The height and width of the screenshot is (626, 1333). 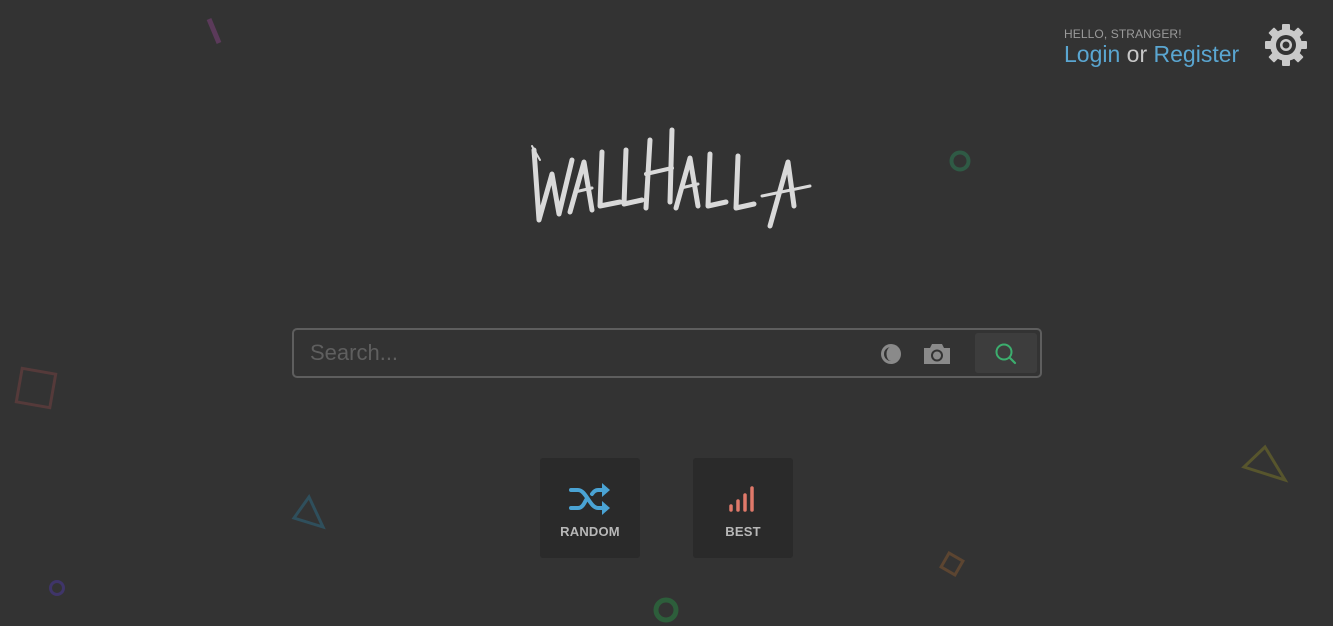 I want to click on search-input, so click(x=579, y=353).